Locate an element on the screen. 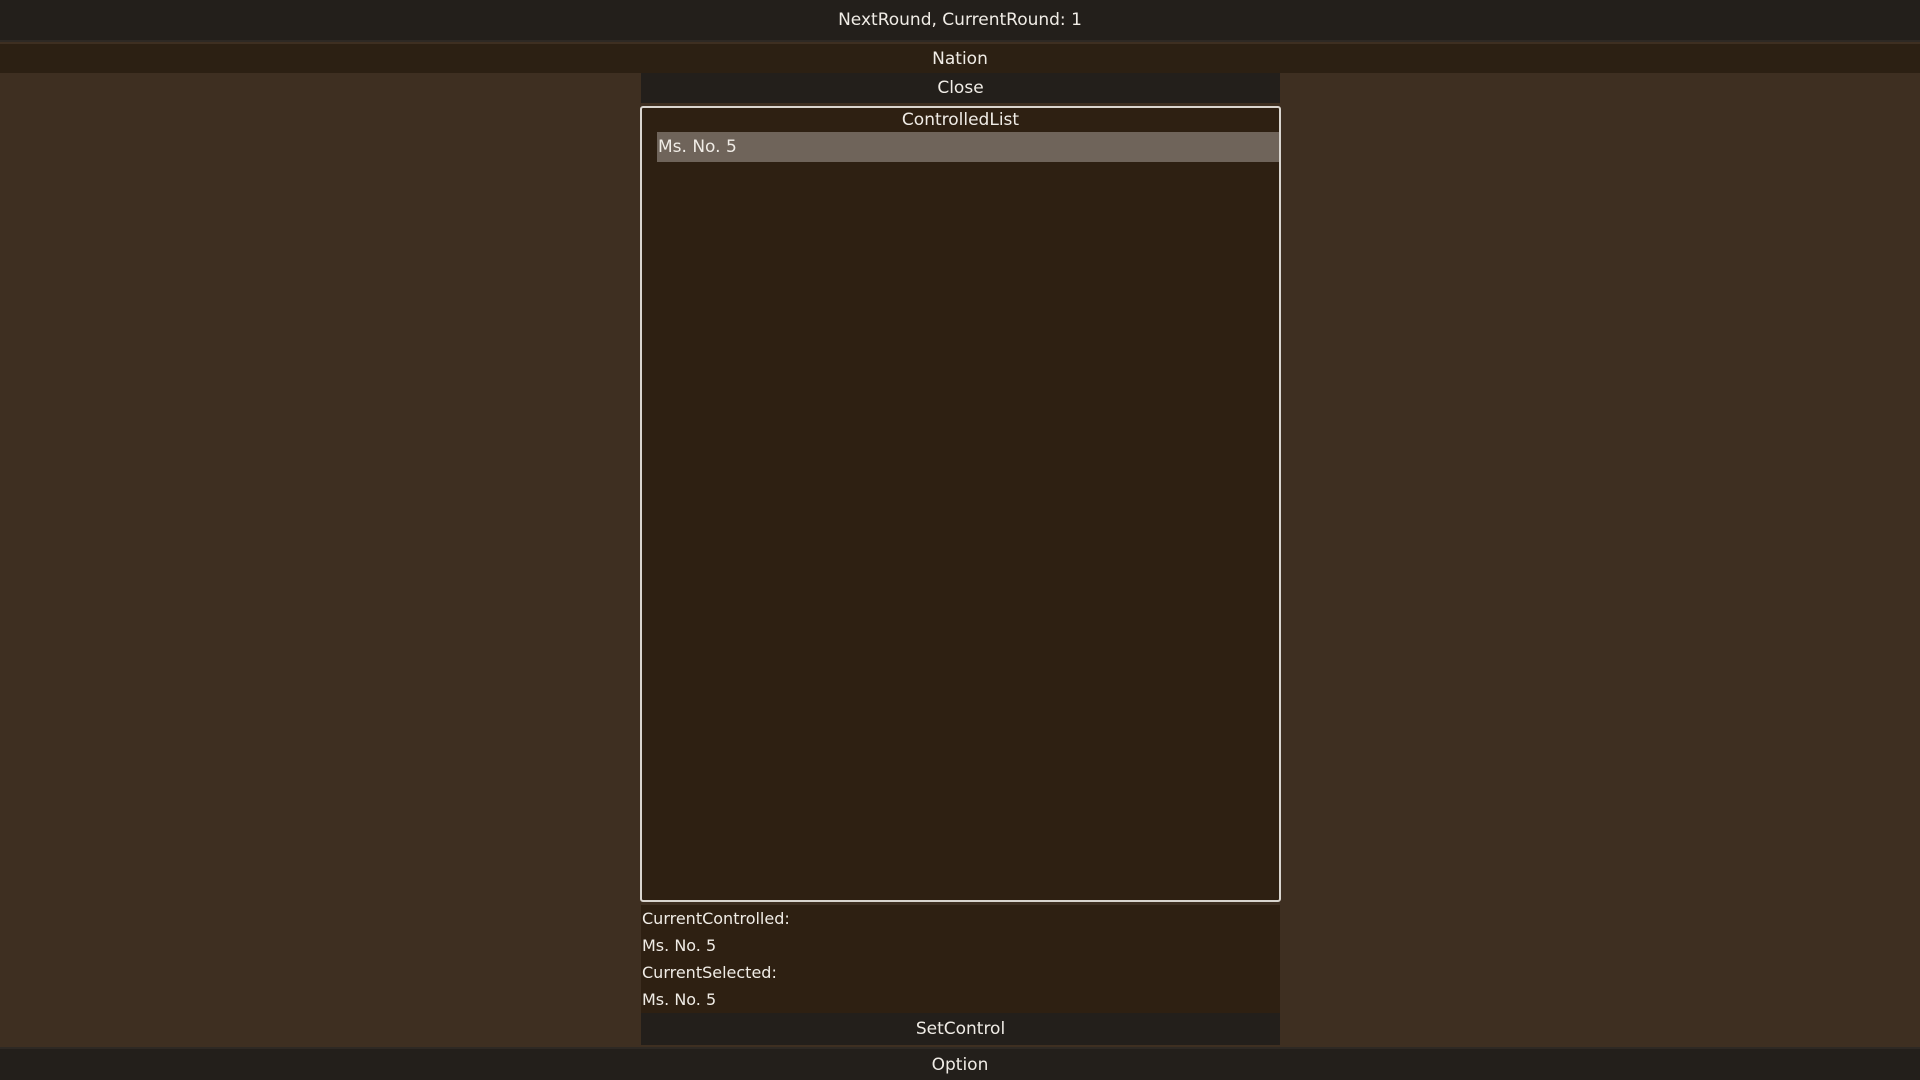  next-round-button: NextRound, CurrentRound: 1 is located at coordinates (960, 21).